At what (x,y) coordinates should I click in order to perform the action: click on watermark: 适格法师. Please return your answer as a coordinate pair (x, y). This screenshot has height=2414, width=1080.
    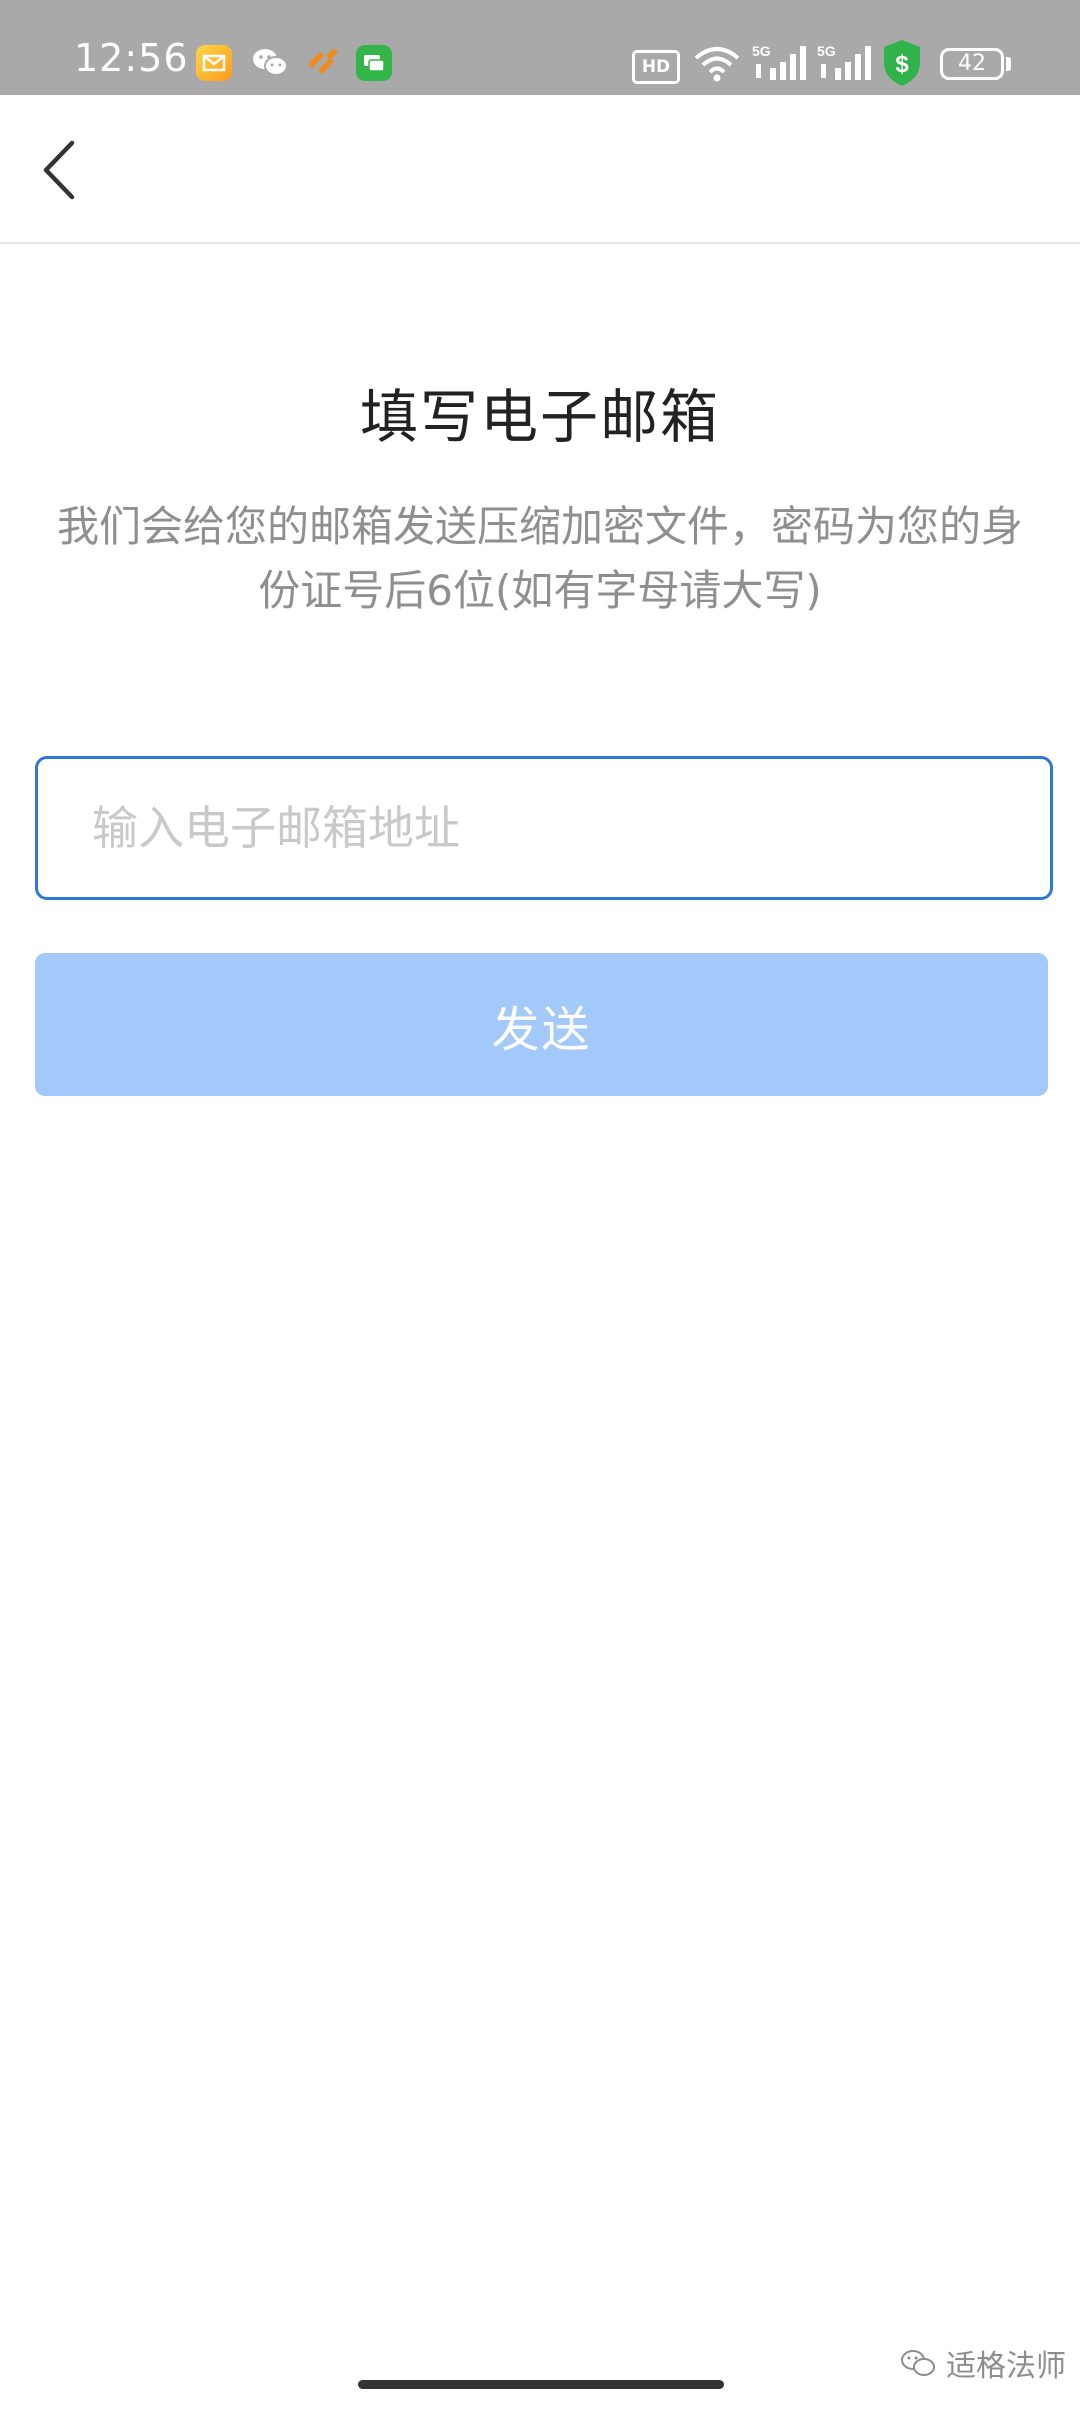
    Looking at the image, I should click on (983, 2363).